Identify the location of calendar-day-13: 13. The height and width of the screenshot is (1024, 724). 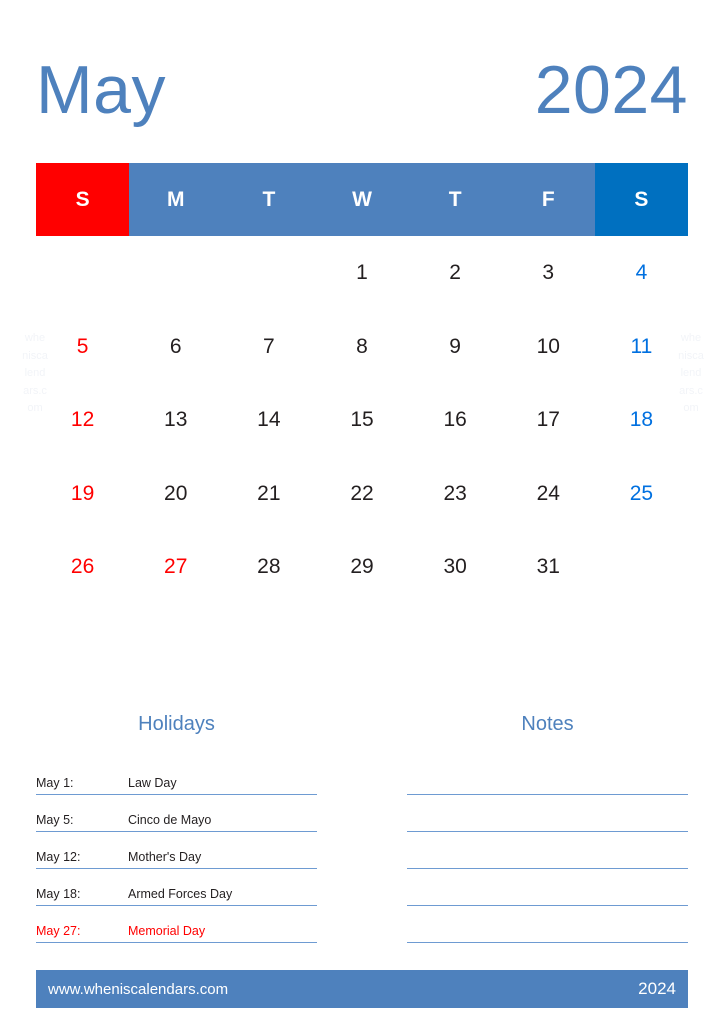
(175, 420).